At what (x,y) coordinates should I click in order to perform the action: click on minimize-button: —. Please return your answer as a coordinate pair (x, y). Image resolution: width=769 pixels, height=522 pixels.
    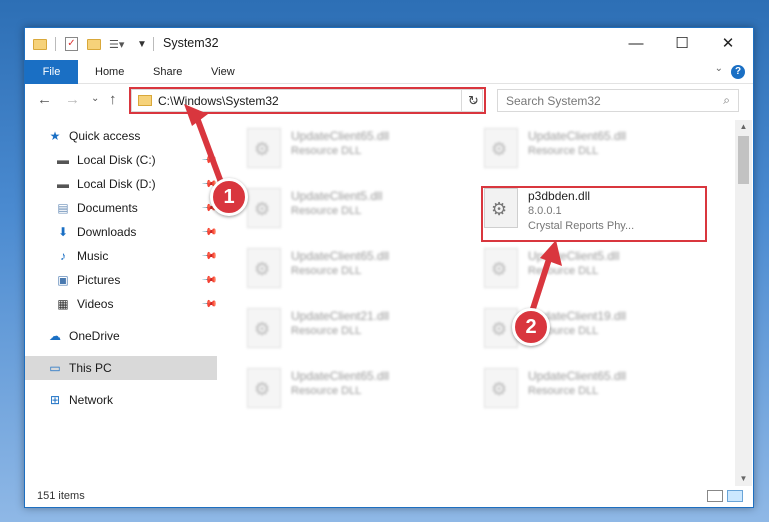
    Looking at the image, I should click on (636, 43).